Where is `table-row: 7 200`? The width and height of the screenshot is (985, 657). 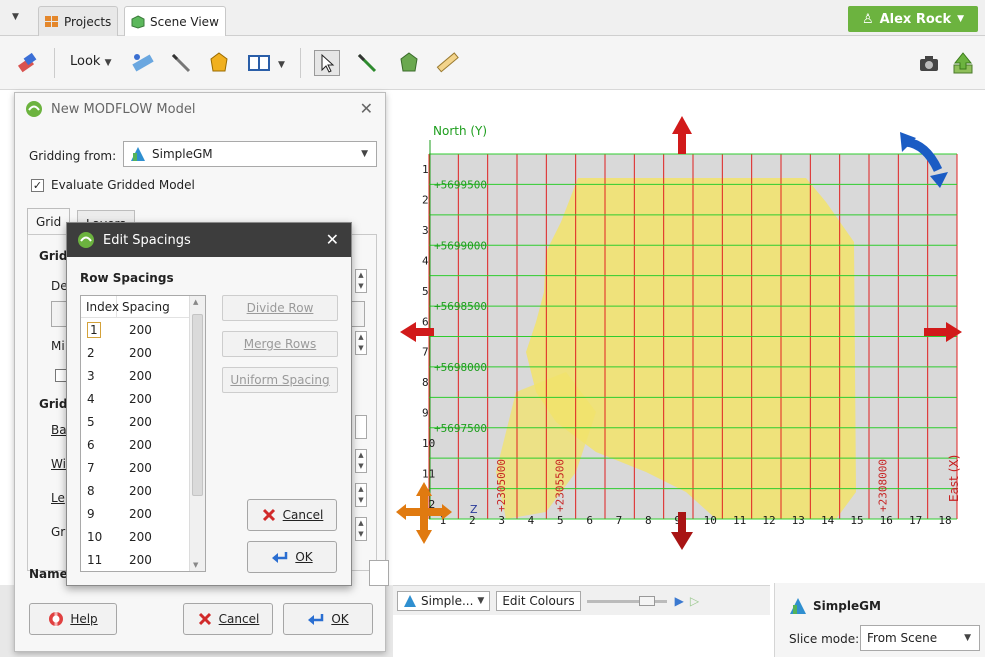 table-row: 7 200 is located at coordinates (143, 467).